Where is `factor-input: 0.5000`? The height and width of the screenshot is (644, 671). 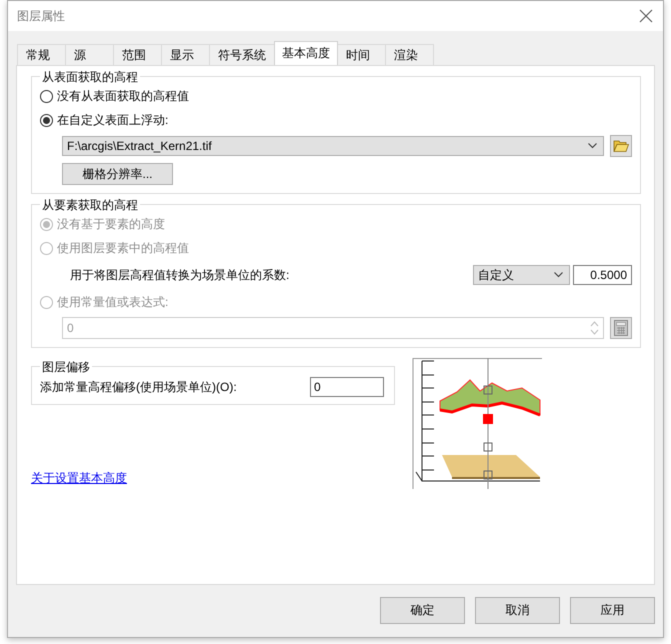 factor-input: 0.5000 is located at coordinates (602, 275).